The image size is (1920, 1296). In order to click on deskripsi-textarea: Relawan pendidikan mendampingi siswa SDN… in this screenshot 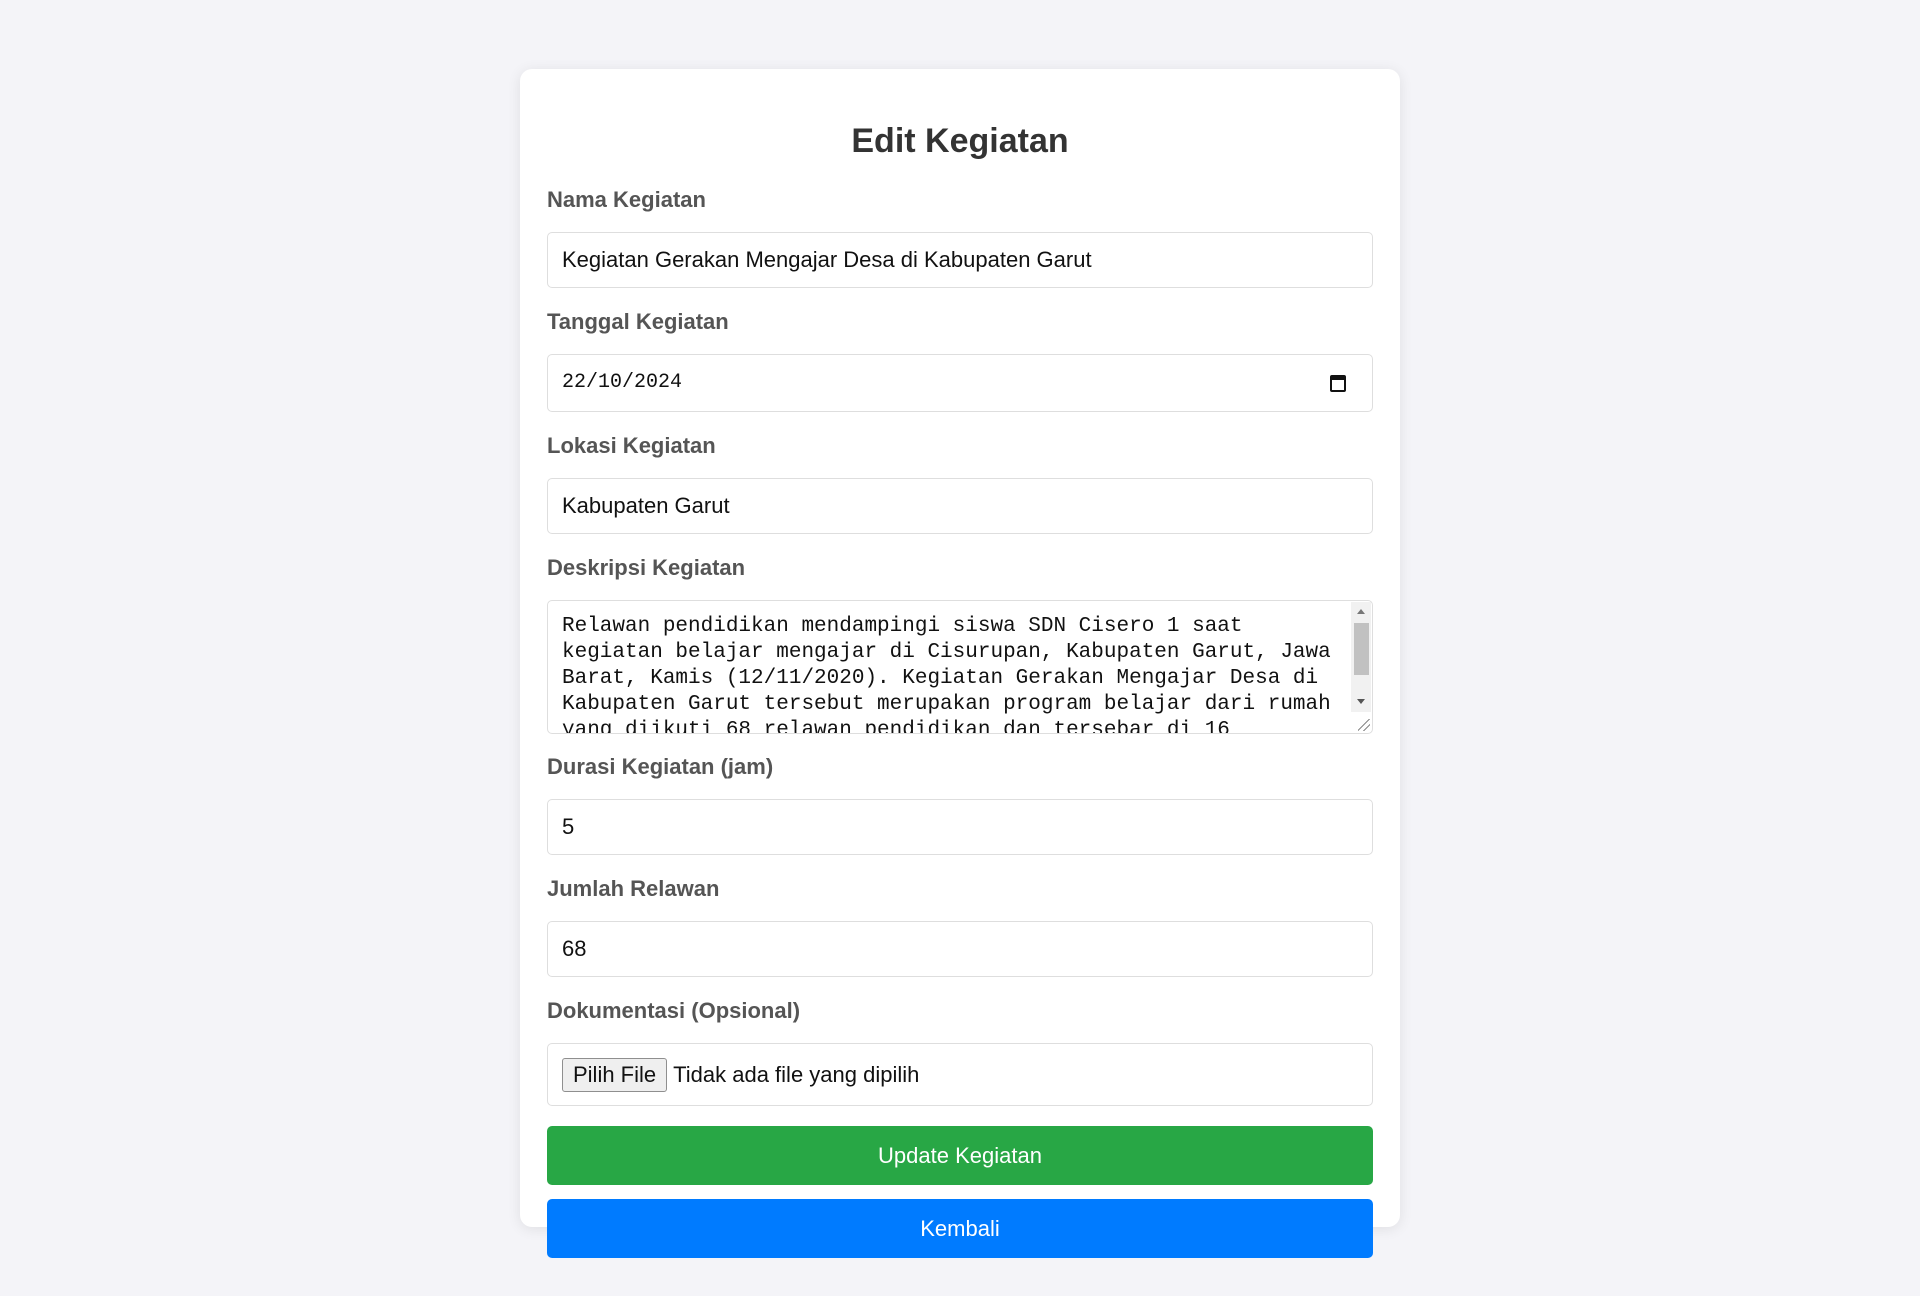, I will do `click(960, 667)`.